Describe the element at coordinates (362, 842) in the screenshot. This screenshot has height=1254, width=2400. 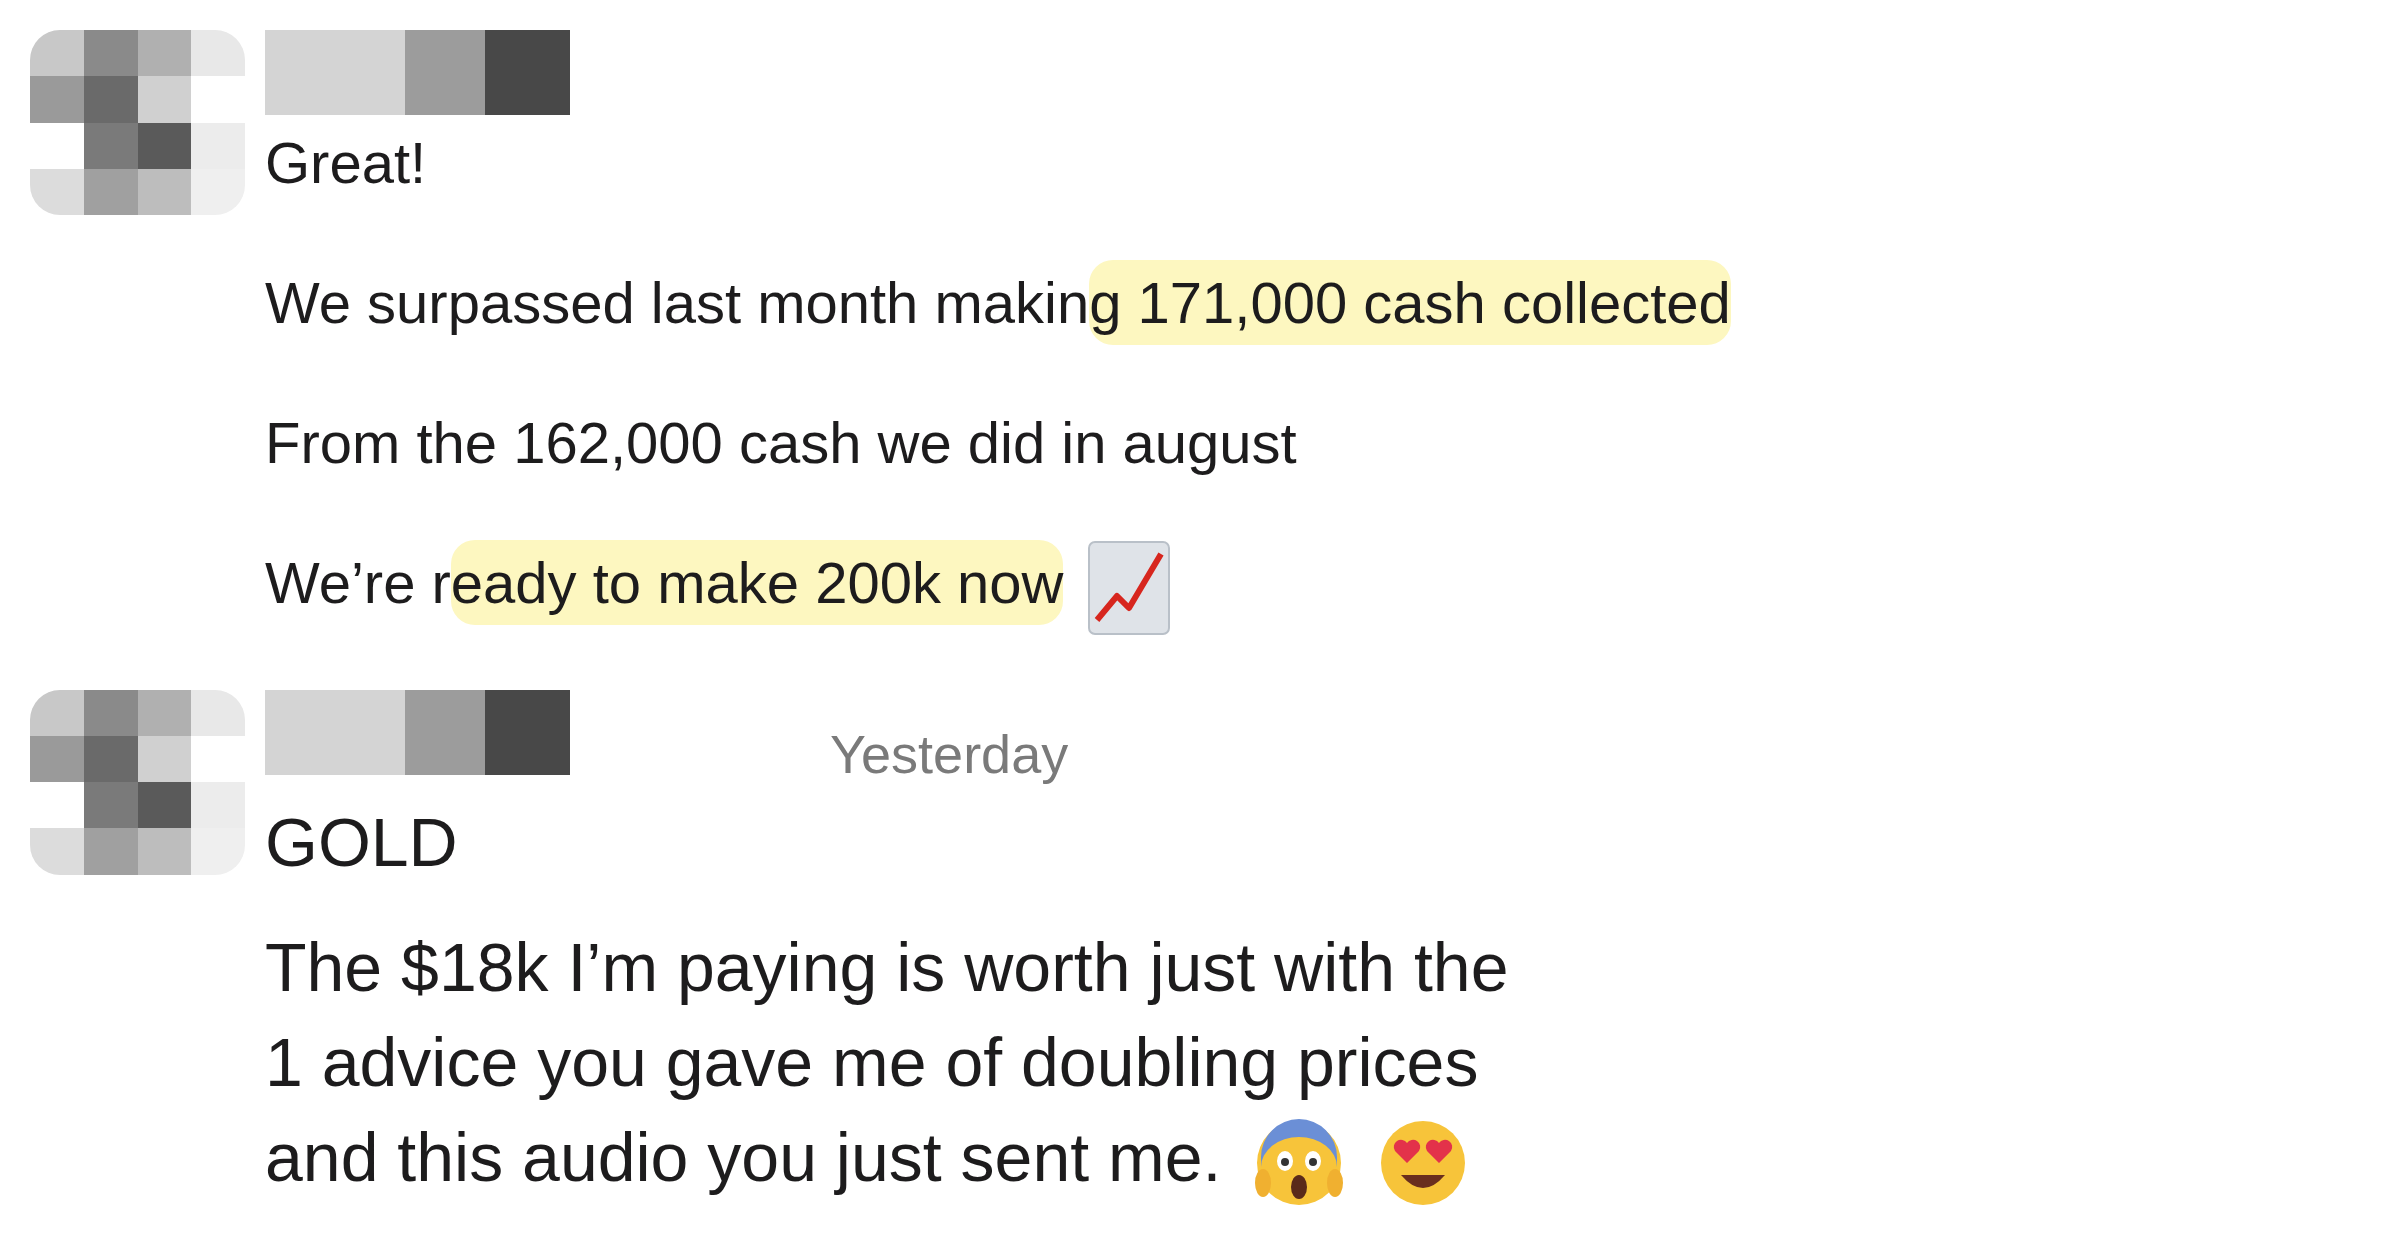
I see `message-text: GOLD` at that location.